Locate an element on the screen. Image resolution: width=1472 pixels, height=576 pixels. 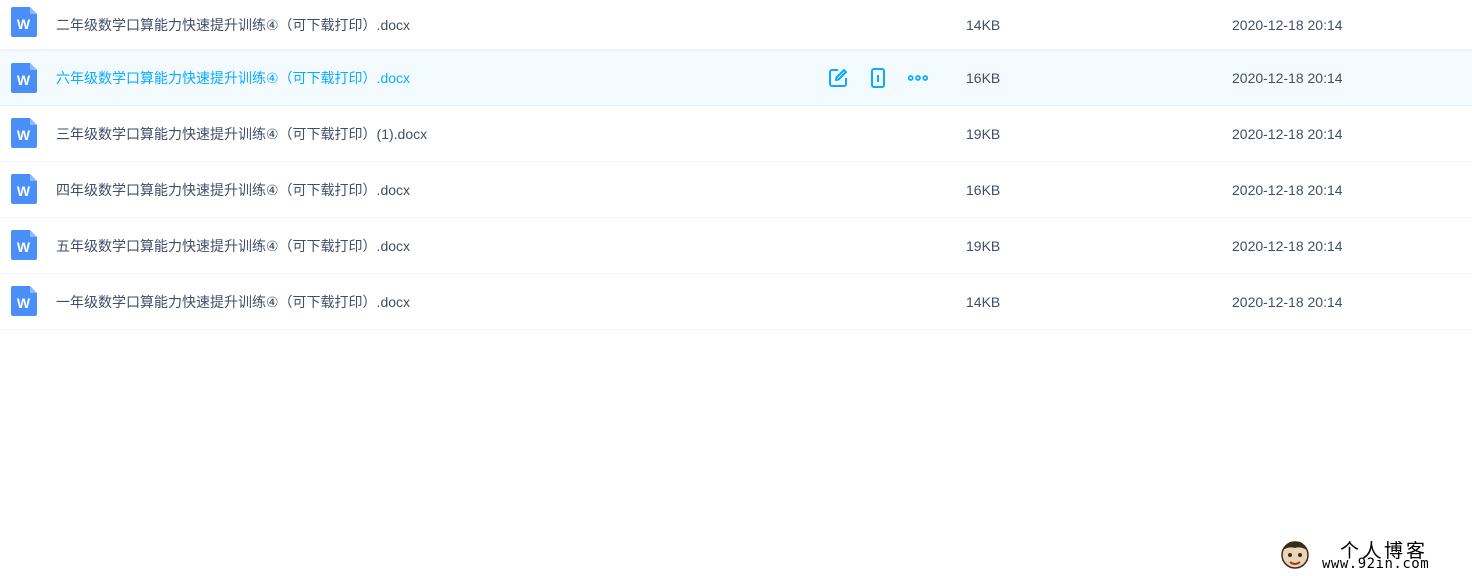
phone-icon is located at coordinates (878, 78).